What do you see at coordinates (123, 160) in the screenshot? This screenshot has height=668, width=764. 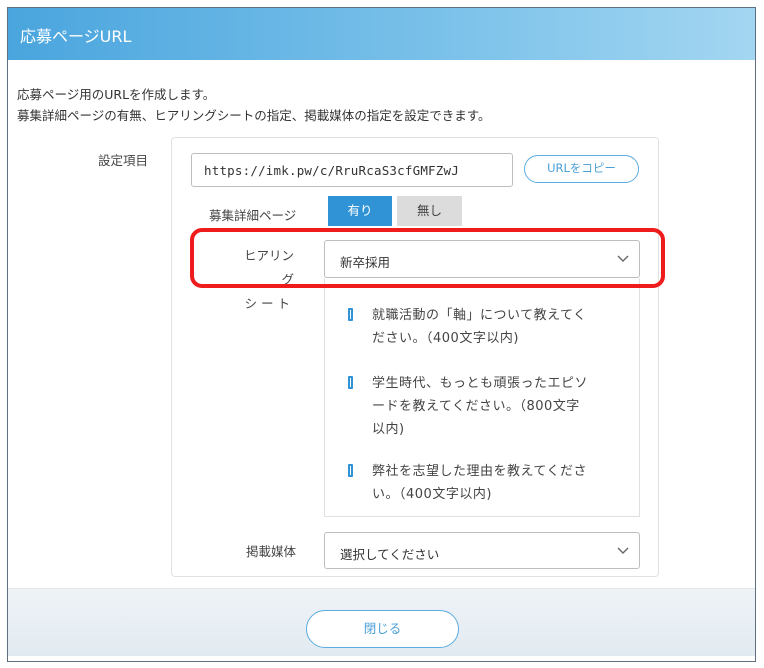 I see `settings-section-label: 設定項目` at bounding box center [123, 160].